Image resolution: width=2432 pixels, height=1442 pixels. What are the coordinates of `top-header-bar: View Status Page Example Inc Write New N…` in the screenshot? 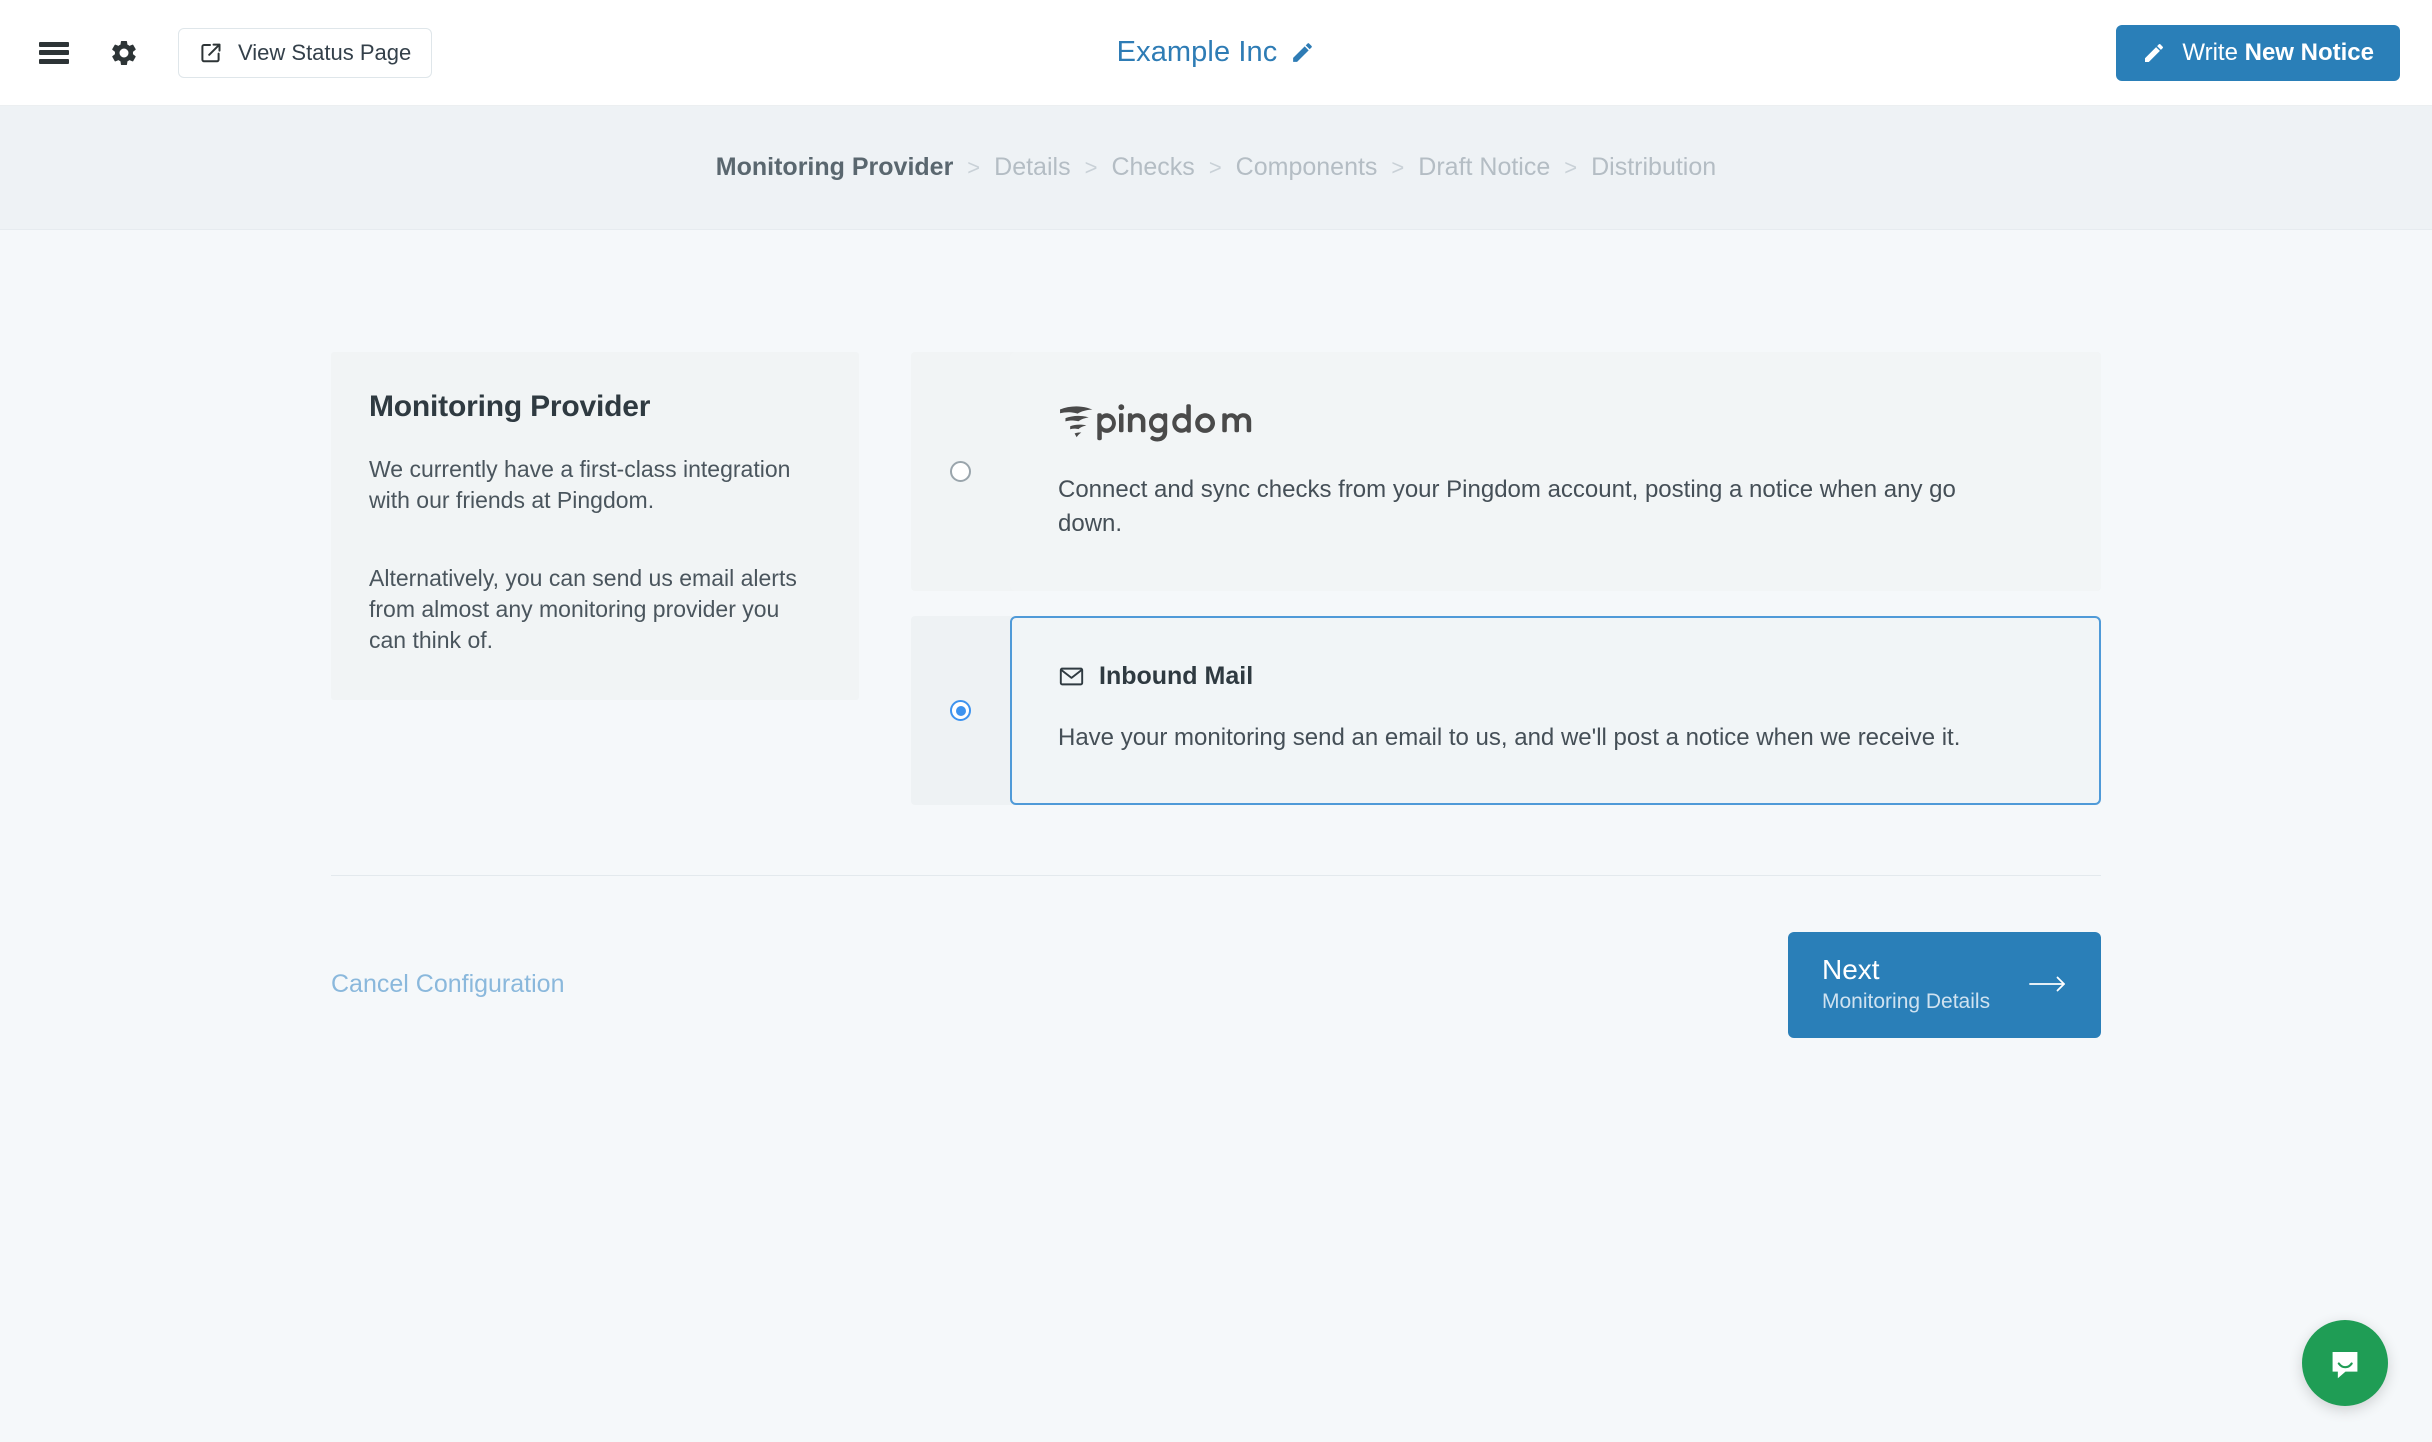 It's located at (1216, 53).